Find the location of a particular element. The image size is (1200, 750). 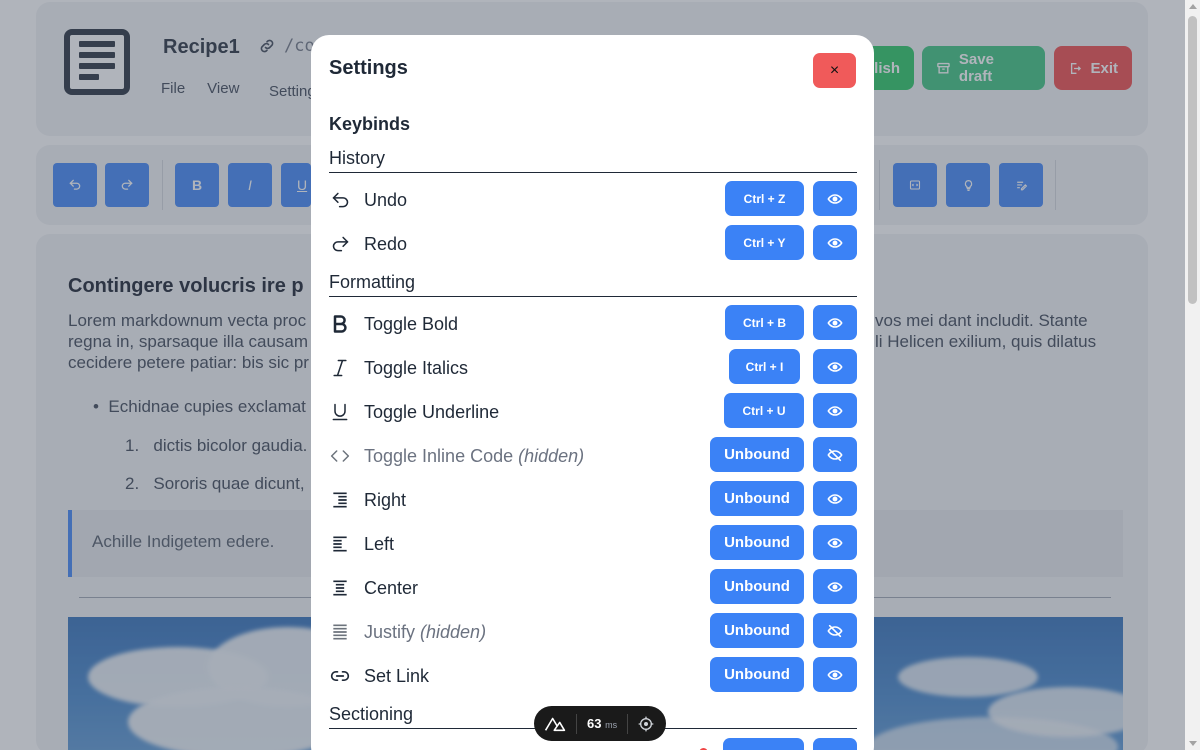

devtools-pill: 63 ms is located at coordinates (600, 723).